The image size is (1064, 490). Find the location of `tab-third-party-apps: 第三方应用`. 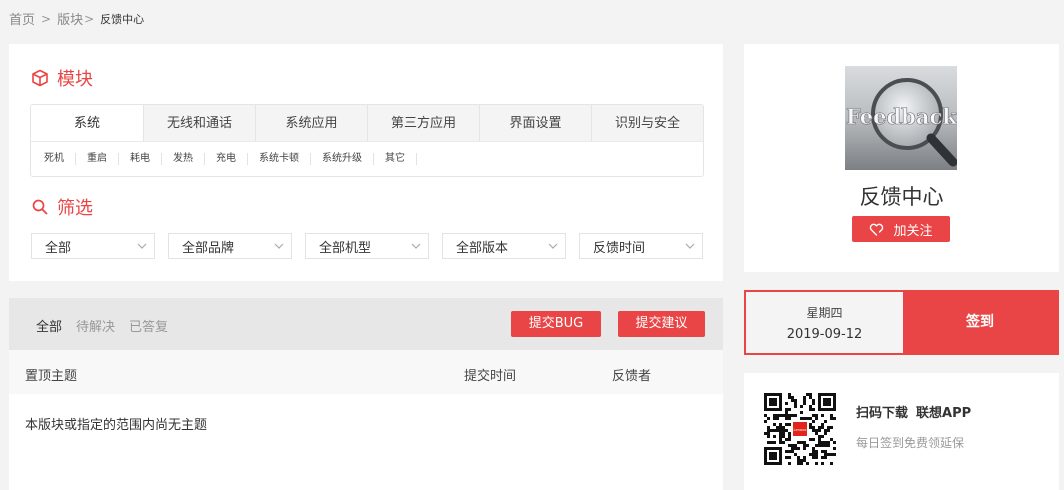

tab-third-party-apps: 第三方应用 is located at coordinates (423, 123).